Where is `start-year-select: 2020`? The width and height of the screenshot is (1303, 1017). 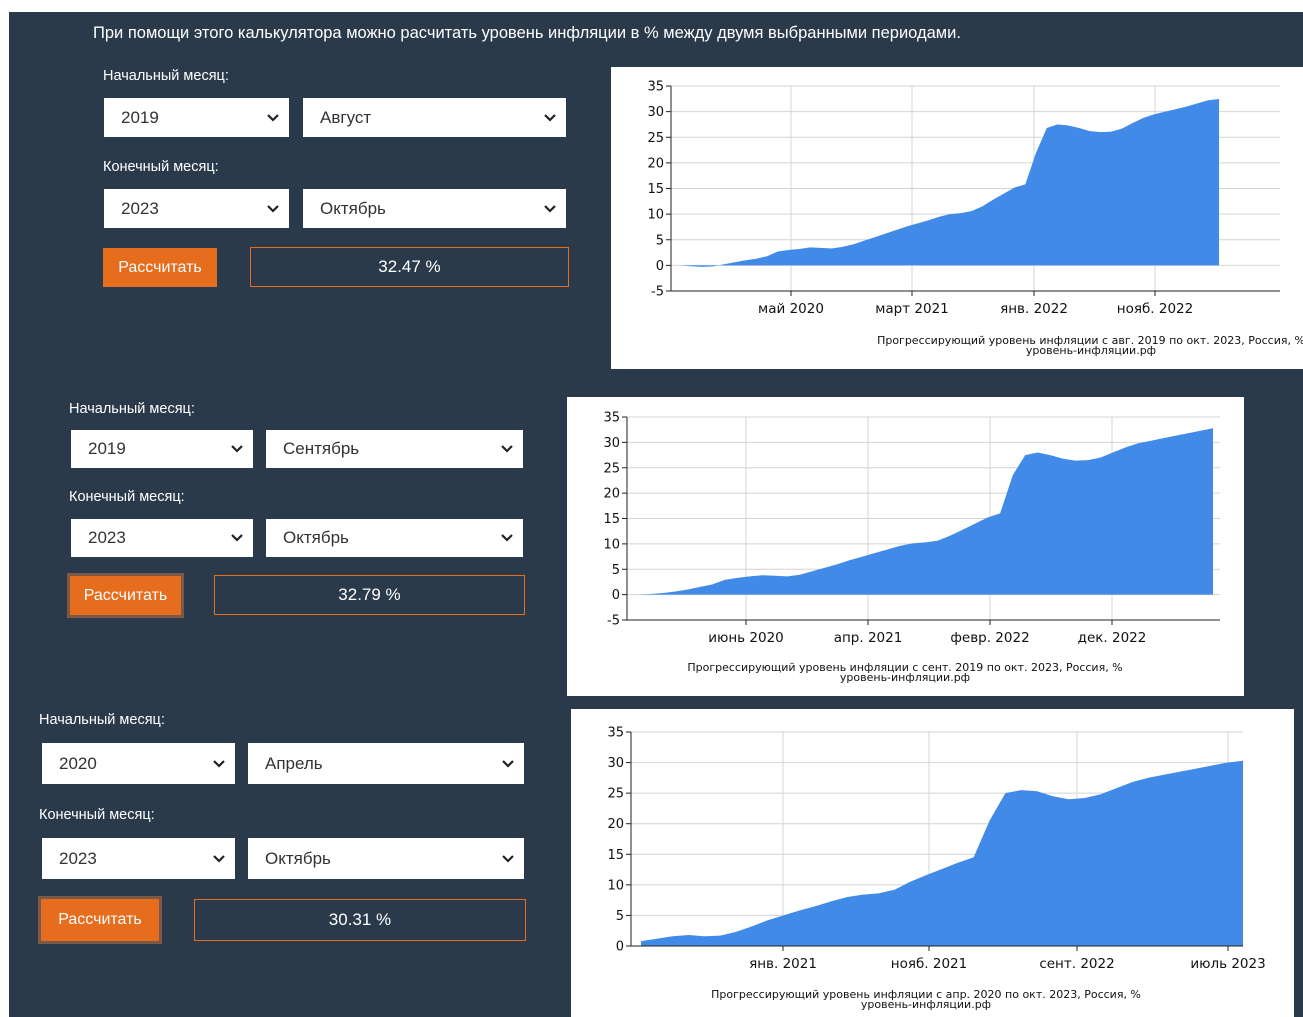 start-year-select: 2020 is located at coordinates (138, 763).